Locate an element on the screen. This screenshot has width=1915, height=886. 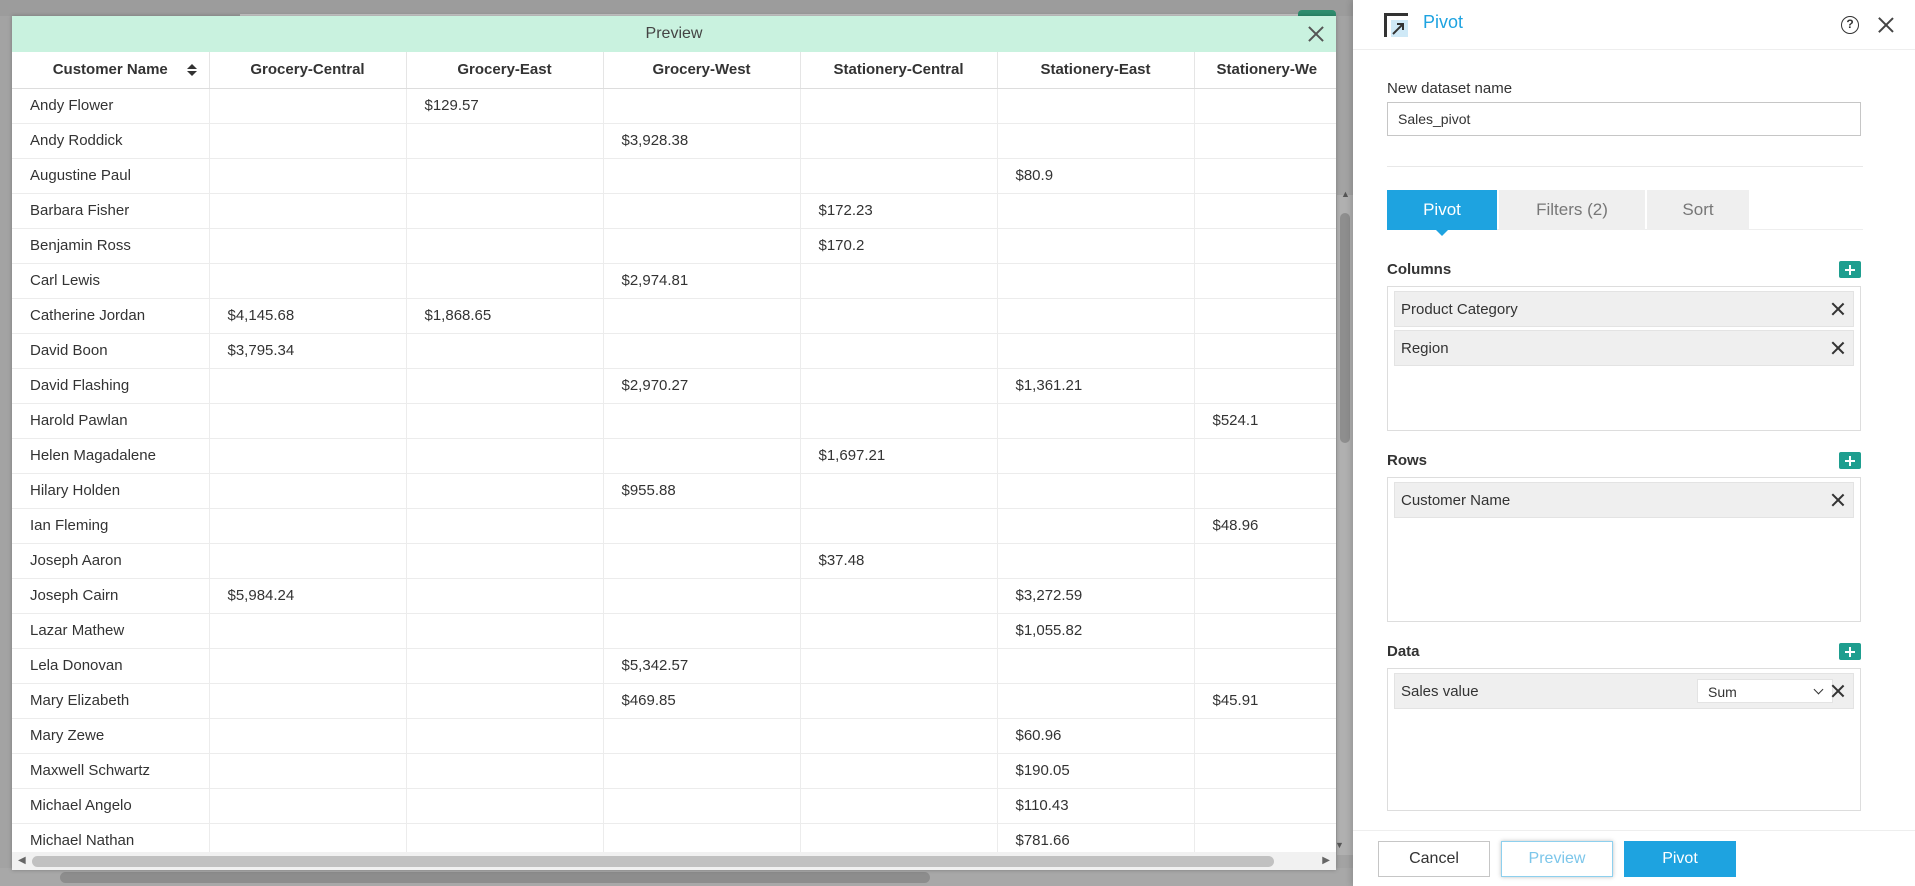
add-column-button is located at coordinates (1850, 269).